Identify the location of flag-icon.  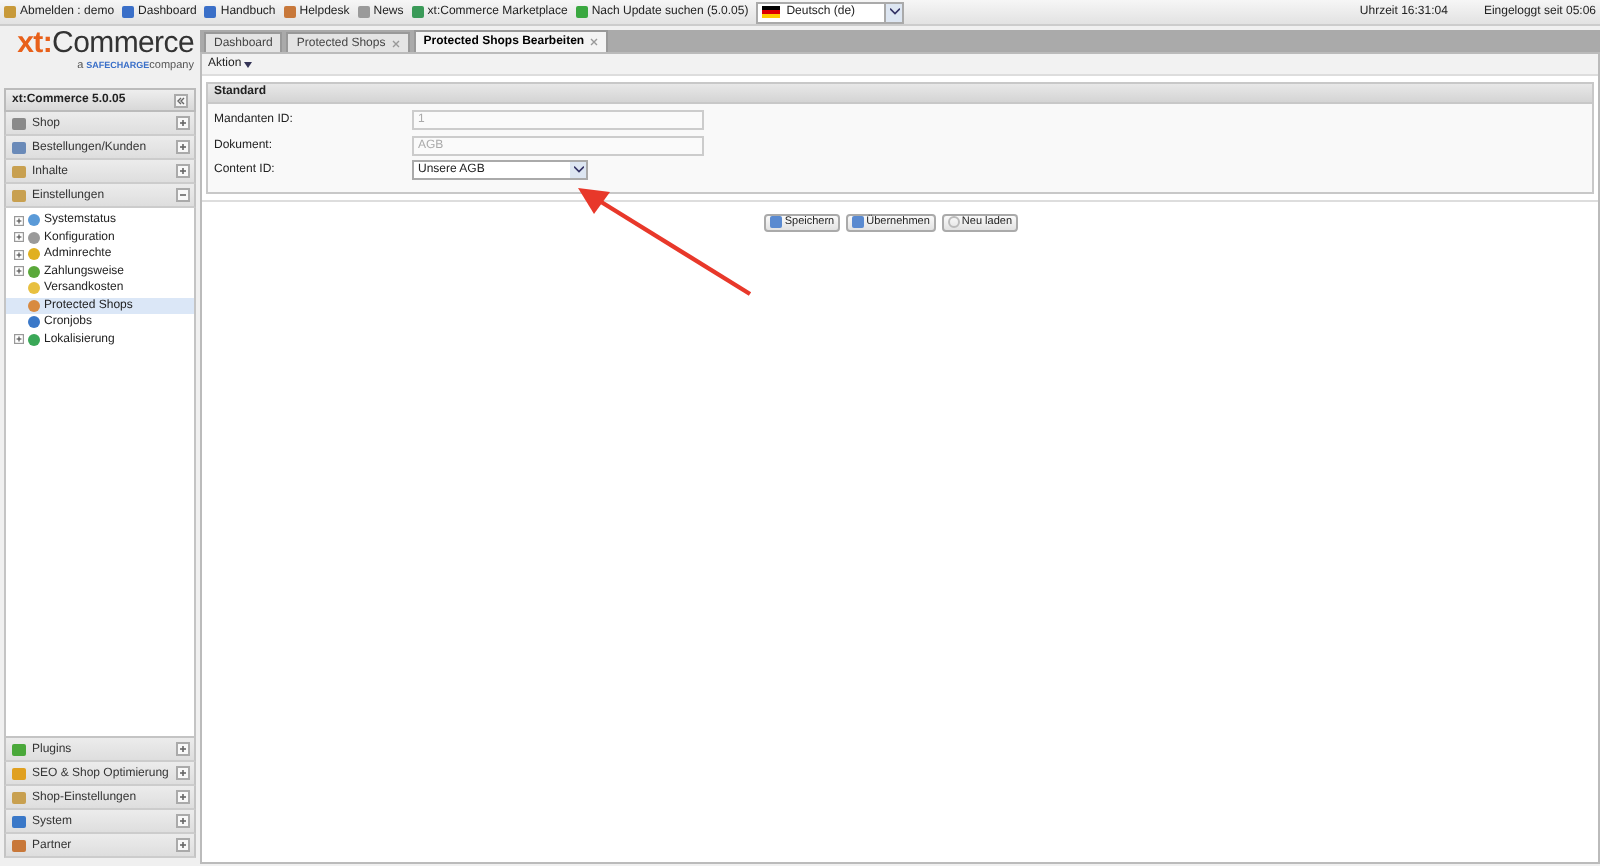
(771, 12).